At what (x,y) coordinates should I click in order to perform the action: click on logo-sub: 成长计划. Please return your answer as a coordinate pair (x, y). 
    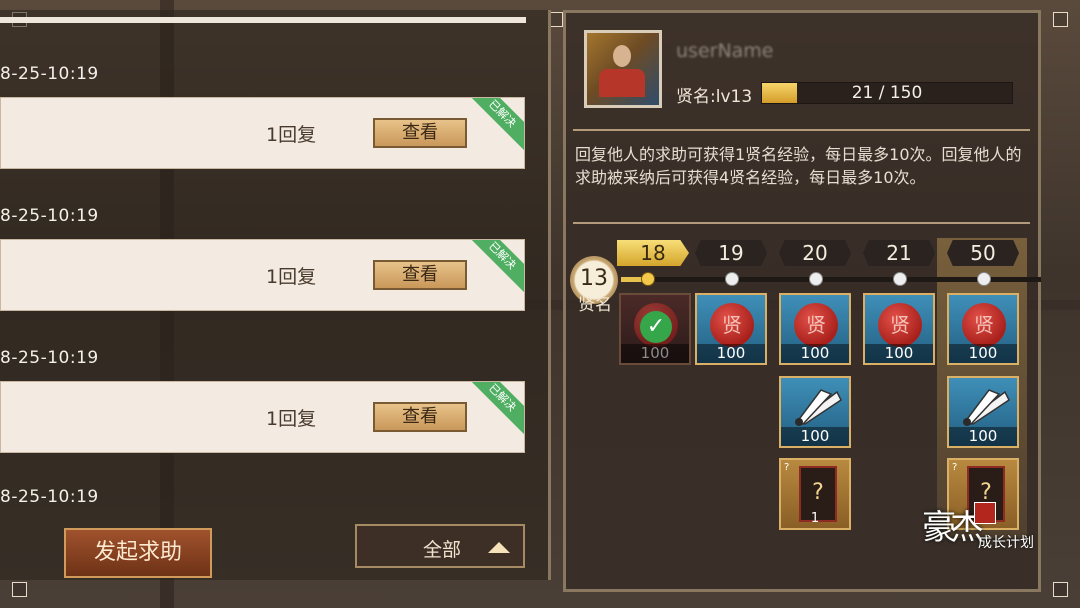
    Looking at the image, I should click on (1006, 543).